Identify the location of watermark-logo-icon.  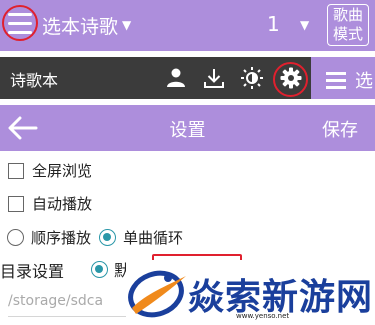
(157, 294).